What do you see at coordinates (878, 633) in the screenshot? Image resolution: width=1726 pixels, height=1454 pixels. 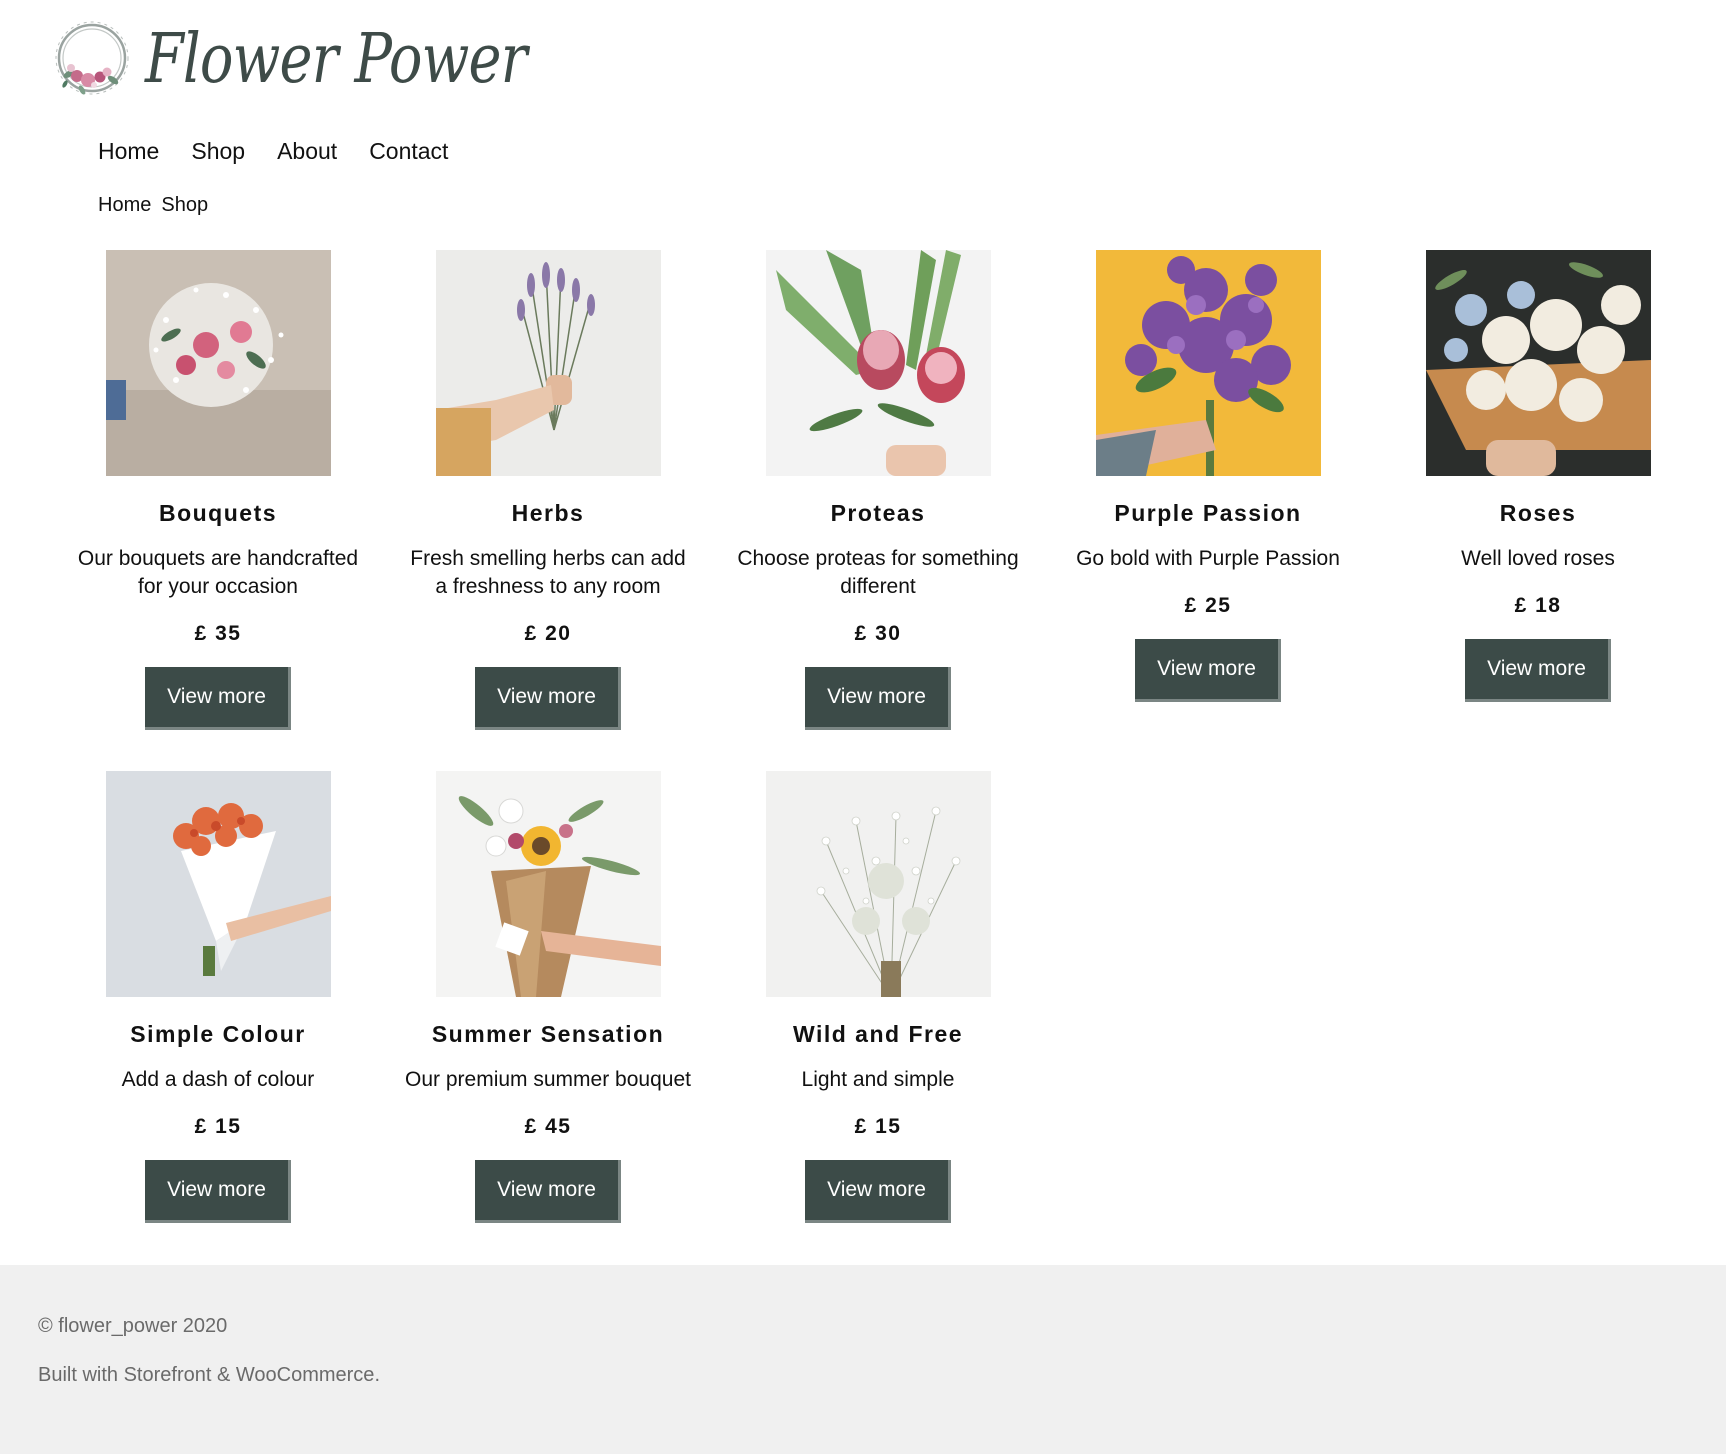 I see `product-price: £ 30` at bounding box center [878, 633].